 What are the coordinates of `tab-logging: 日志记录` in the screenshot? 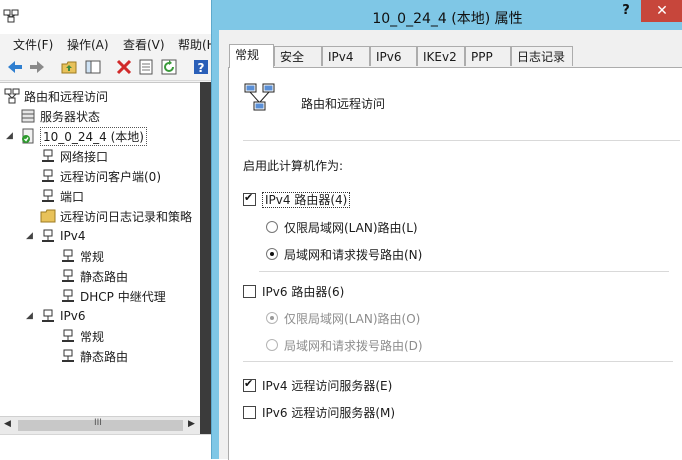 It's located at (542, 56).